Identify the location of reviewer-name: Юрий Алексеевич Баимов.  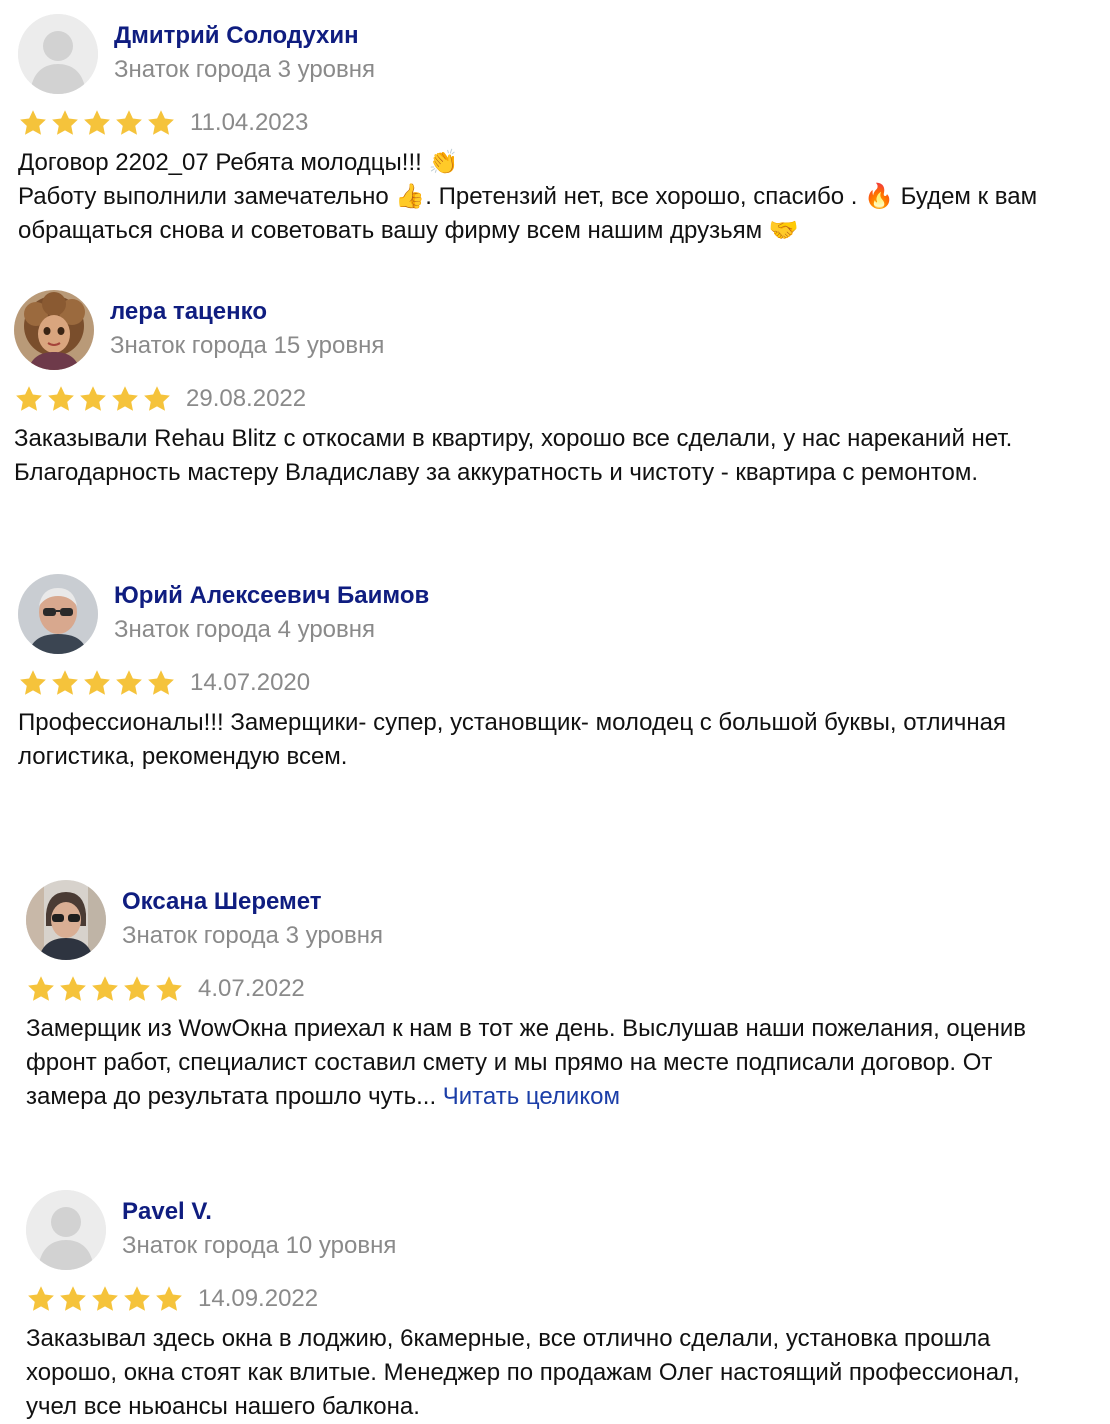
(271, 596).